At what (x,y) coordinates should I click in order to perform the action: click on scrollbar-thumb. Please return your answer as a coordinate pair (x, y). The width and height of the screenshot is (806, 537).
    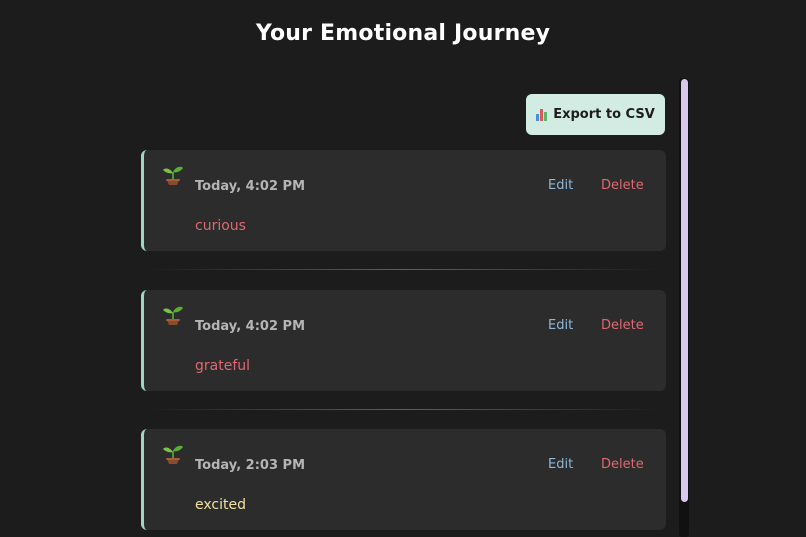
    Looking at the image, I should click on (684, 290).